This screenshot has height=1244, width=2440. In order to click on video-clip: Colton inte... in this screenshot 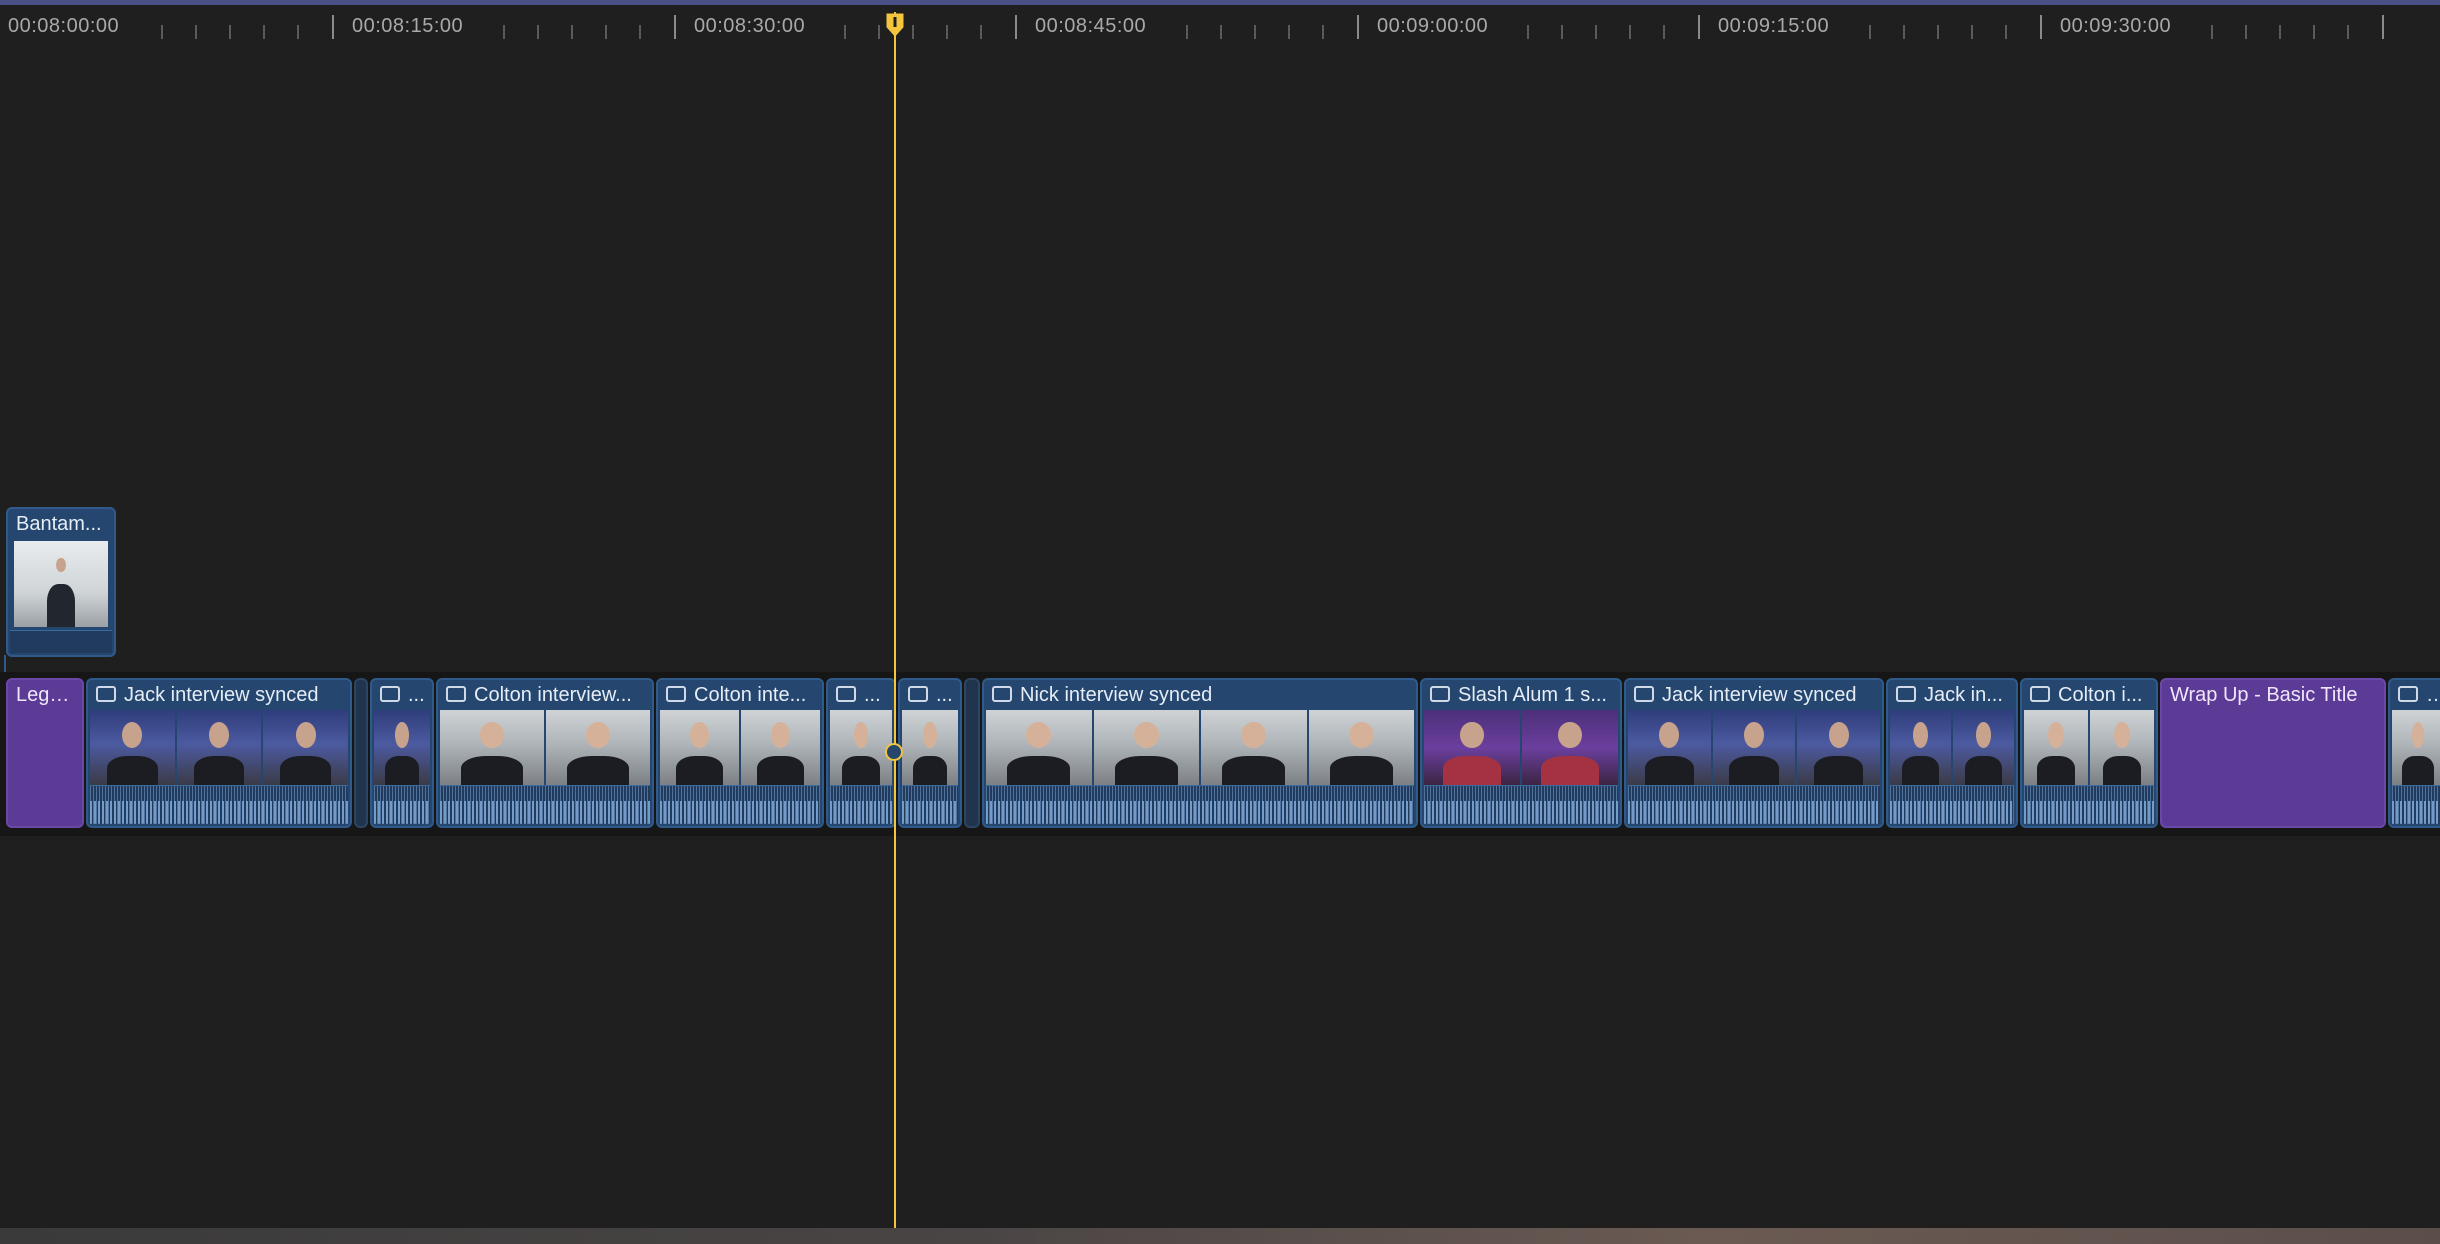, I will do `click(740, 753)`.